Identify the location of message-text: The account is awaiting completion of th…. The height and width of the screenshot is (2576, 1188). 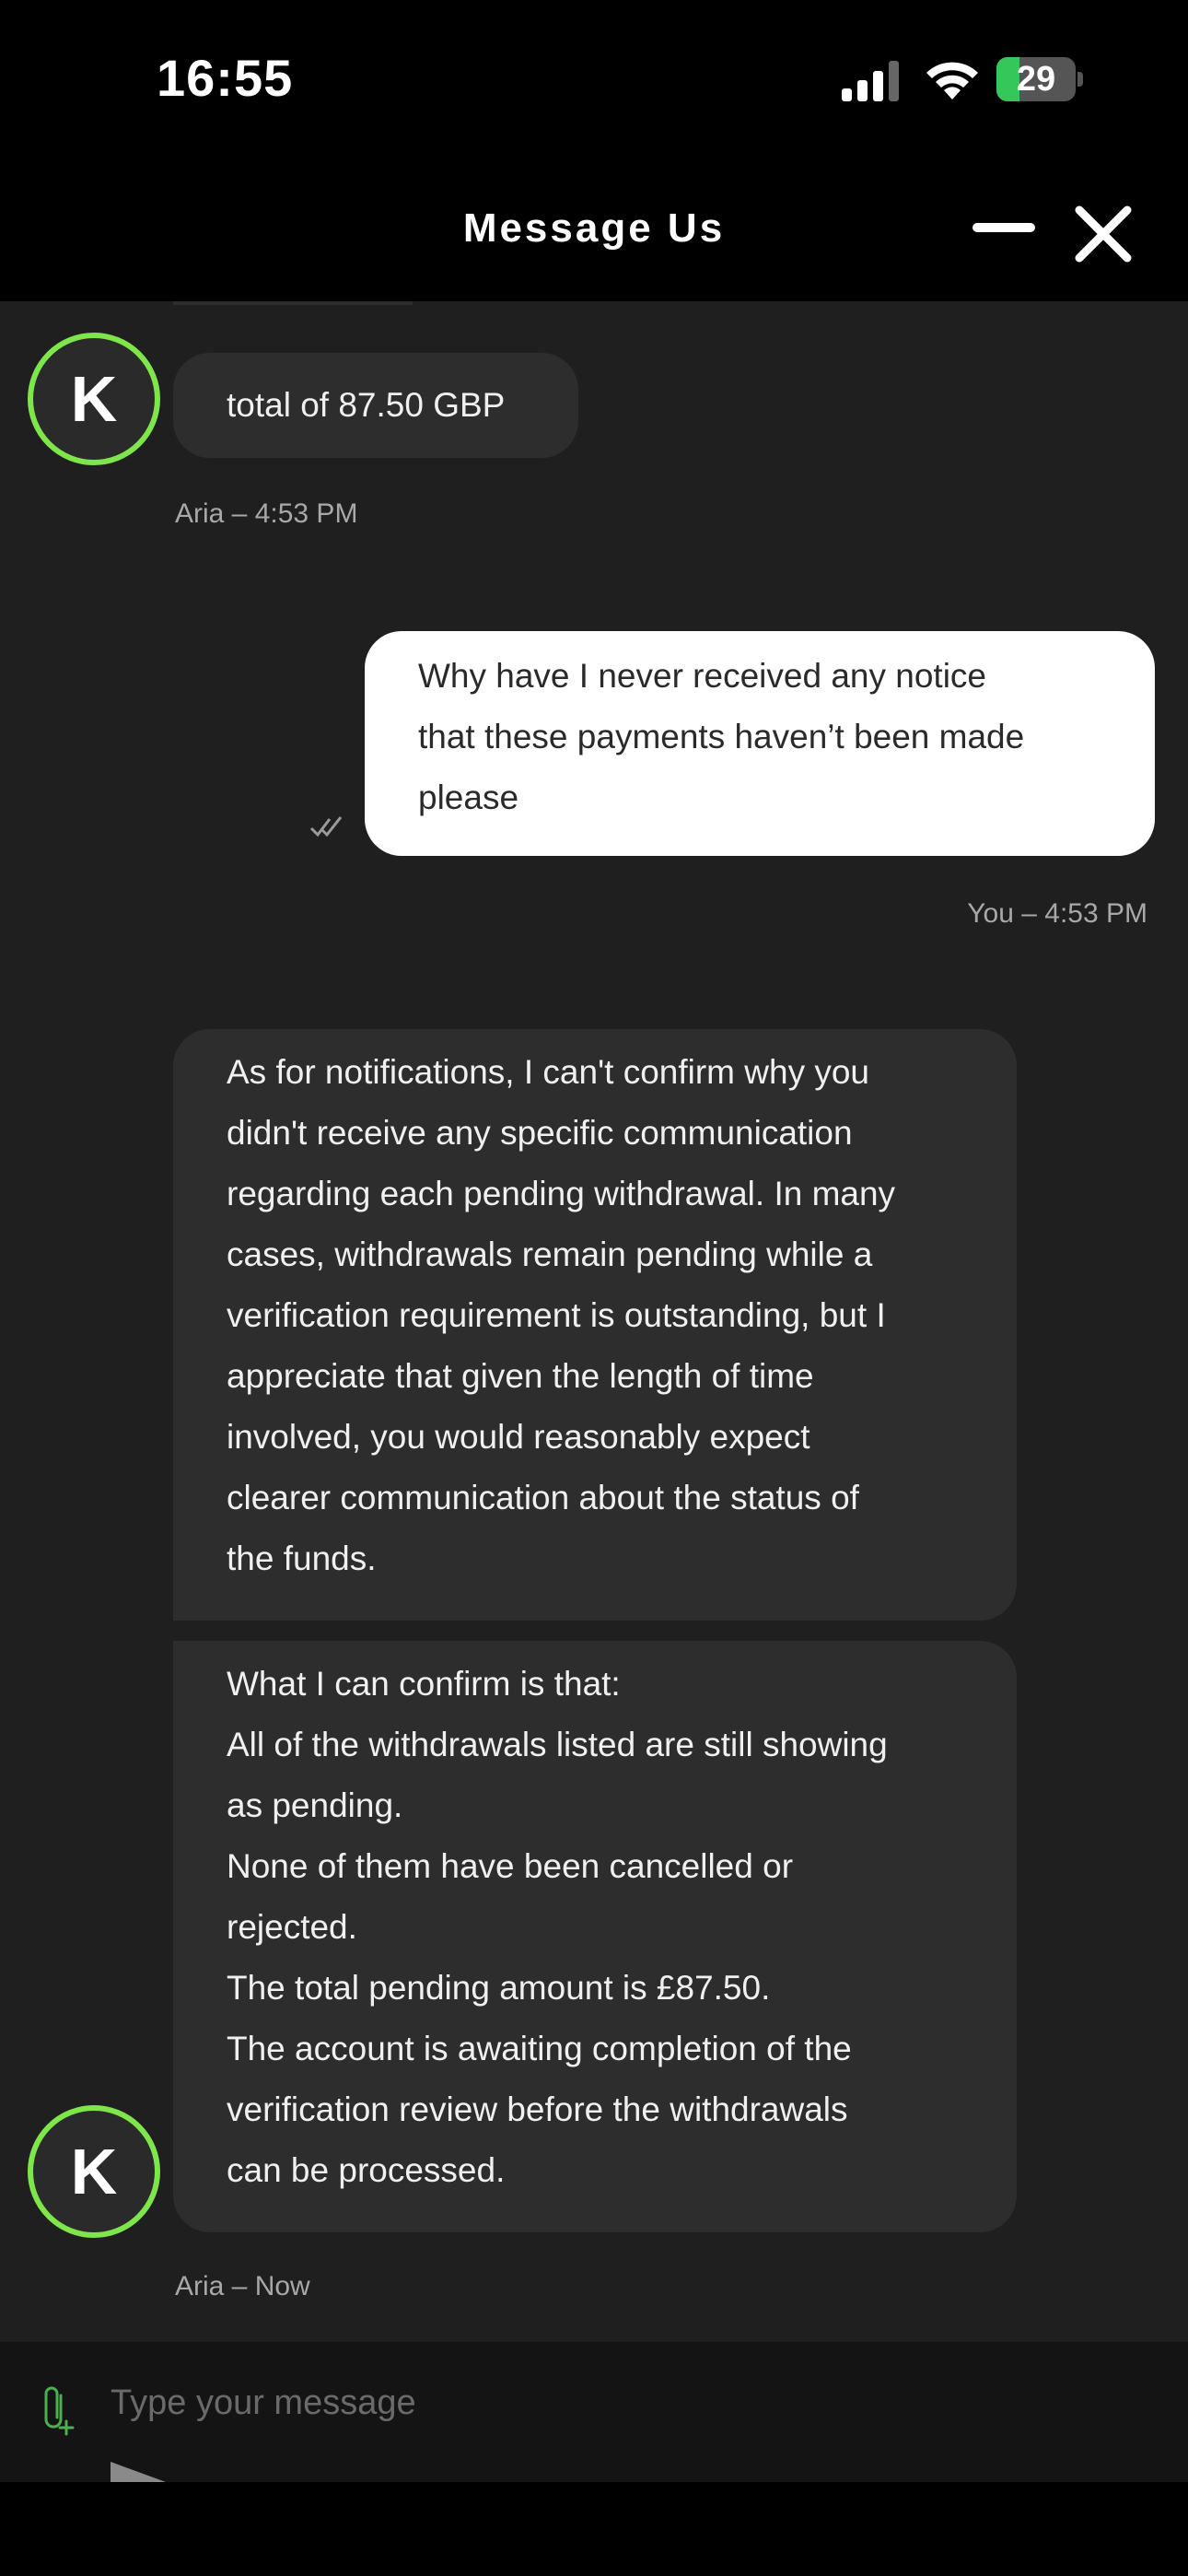
(539, 2048).